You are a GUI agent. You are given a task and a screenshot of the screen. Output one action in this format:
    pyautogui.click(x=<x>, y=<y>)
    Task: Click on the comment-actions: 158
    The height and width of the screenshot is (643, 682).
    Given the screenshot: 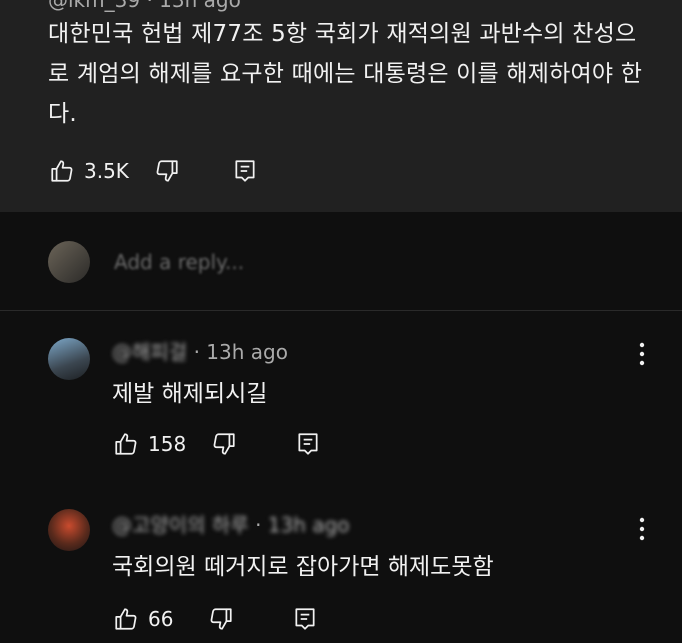 What is the action you would take?
    pyautogui.click(x=217, y=444)
    